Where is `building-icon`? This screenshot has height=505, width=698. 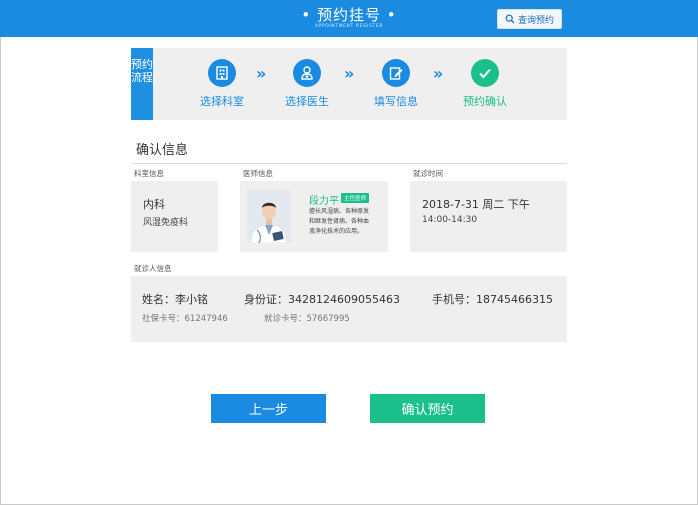 building-icon is located at coordinates (222, 73).